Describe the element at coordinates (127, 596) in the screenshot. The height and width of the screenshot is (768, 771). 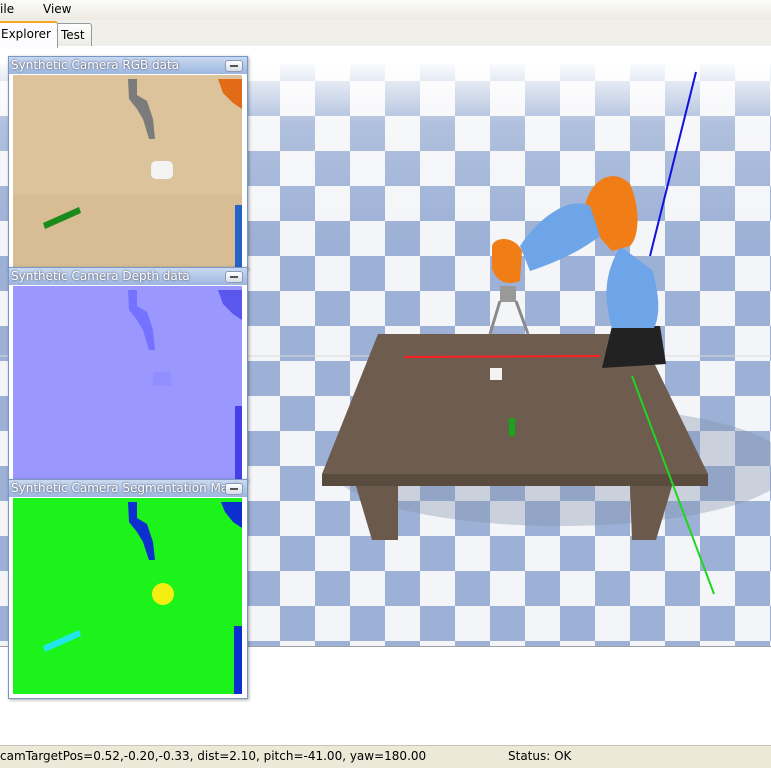
I see `segmentation-camera-image` at that location.